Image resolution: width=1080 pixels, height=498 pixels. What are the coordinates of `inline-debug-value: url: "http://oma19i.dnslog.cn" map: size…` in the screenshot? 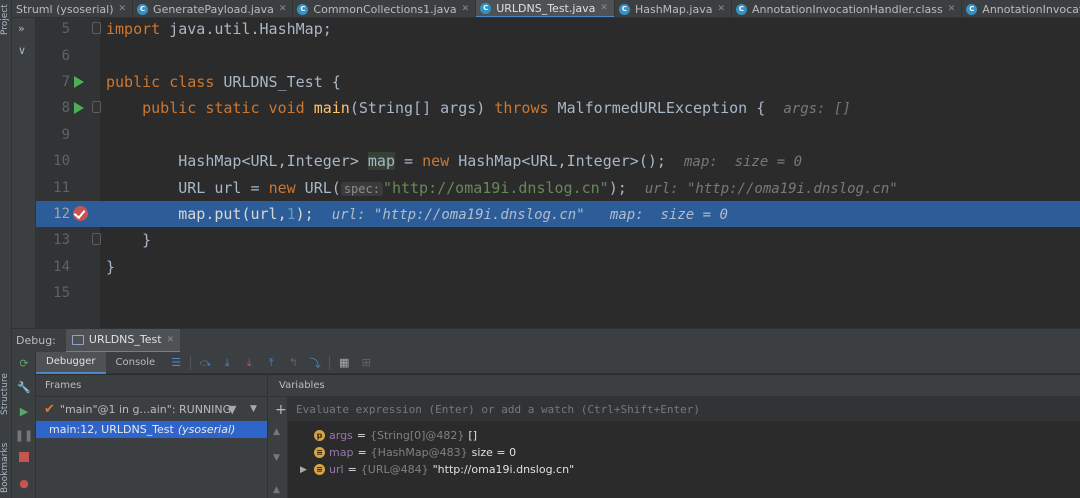 It's located at (529, 214).